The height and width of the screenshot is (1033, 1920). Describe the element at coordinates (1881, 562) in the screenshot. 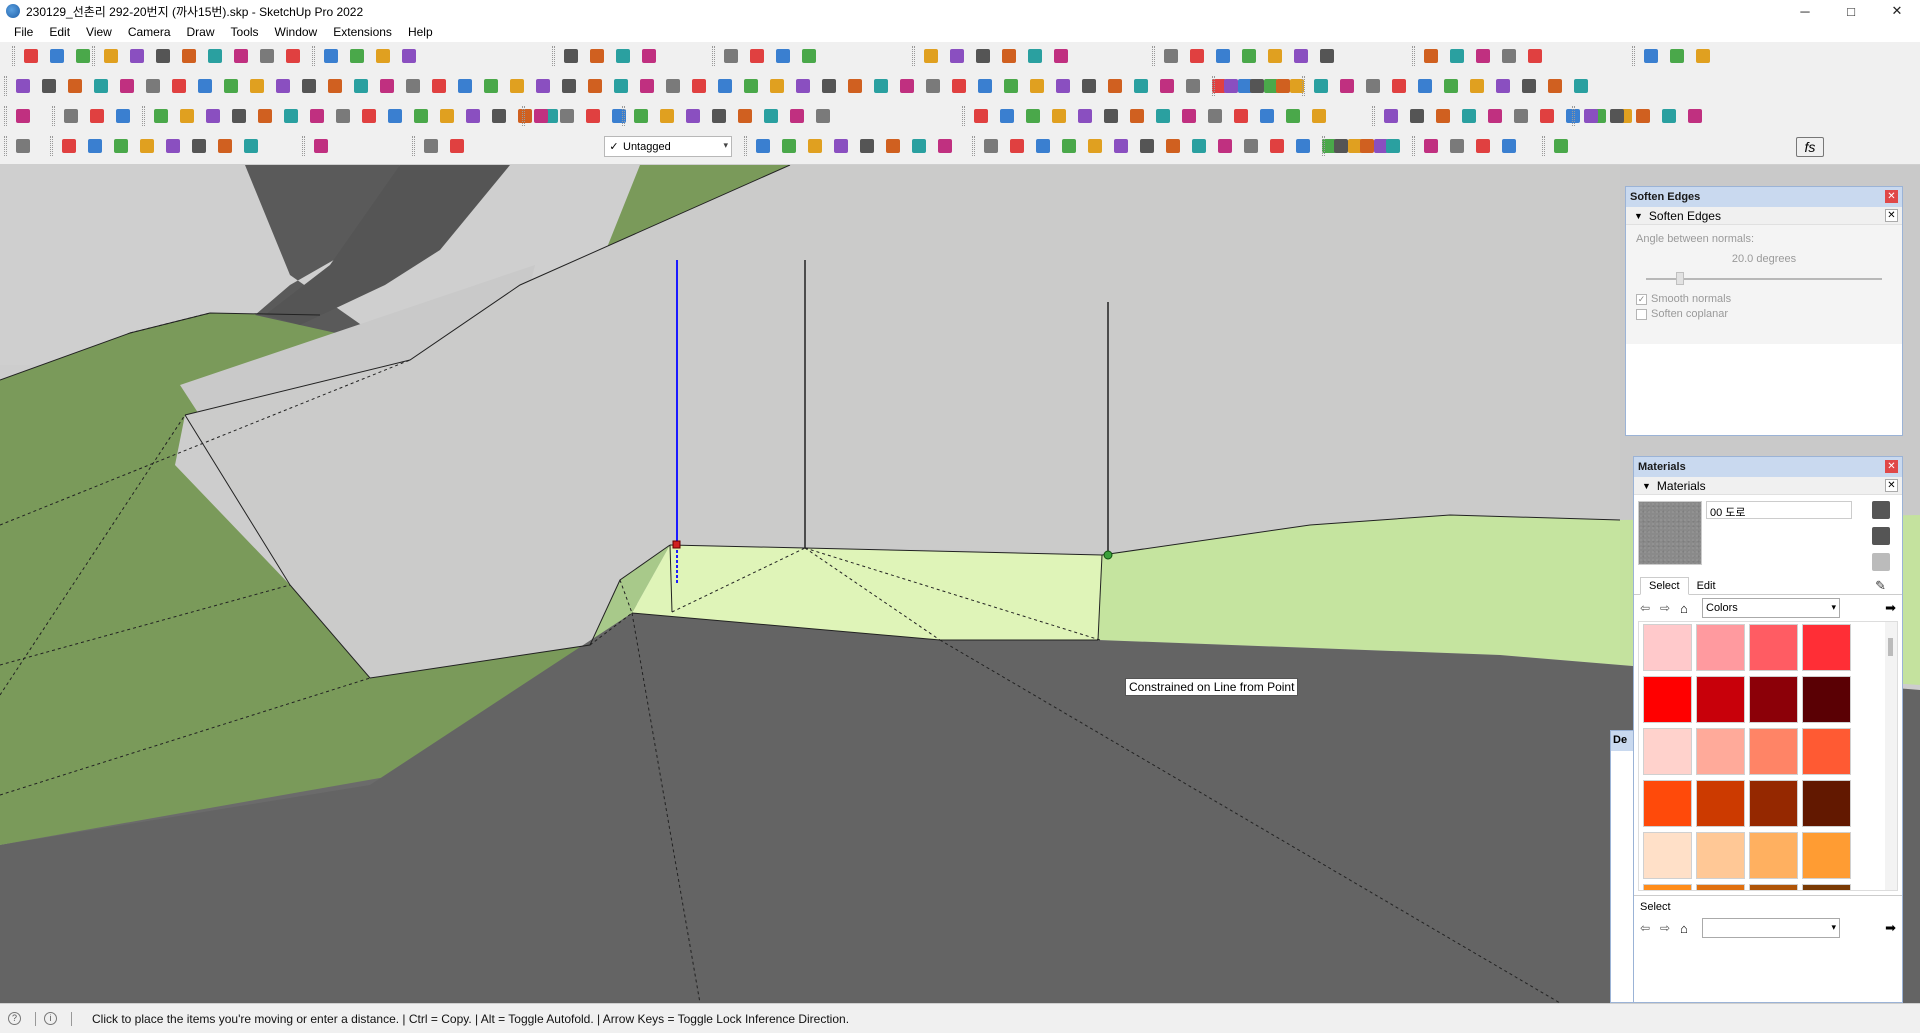

I see `default-material-icon` at that location.